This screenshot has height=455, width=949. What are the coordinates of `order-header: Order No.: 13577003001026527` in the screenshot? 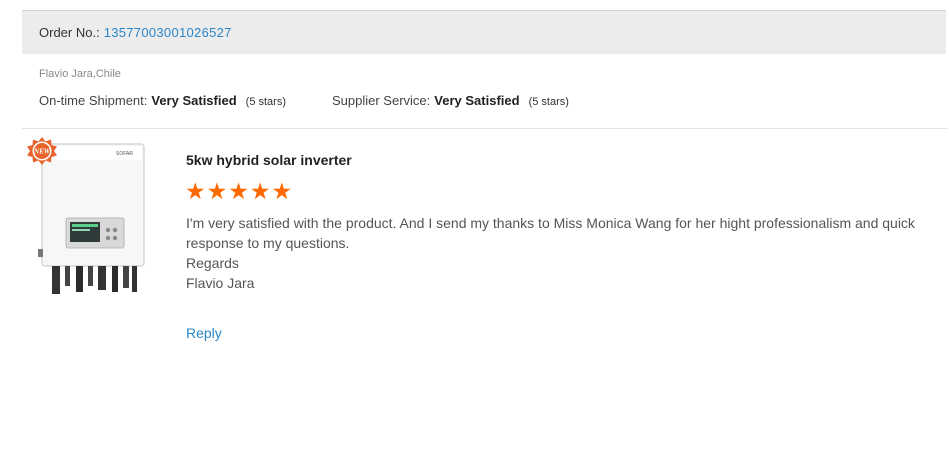 It's located at (484, 32).